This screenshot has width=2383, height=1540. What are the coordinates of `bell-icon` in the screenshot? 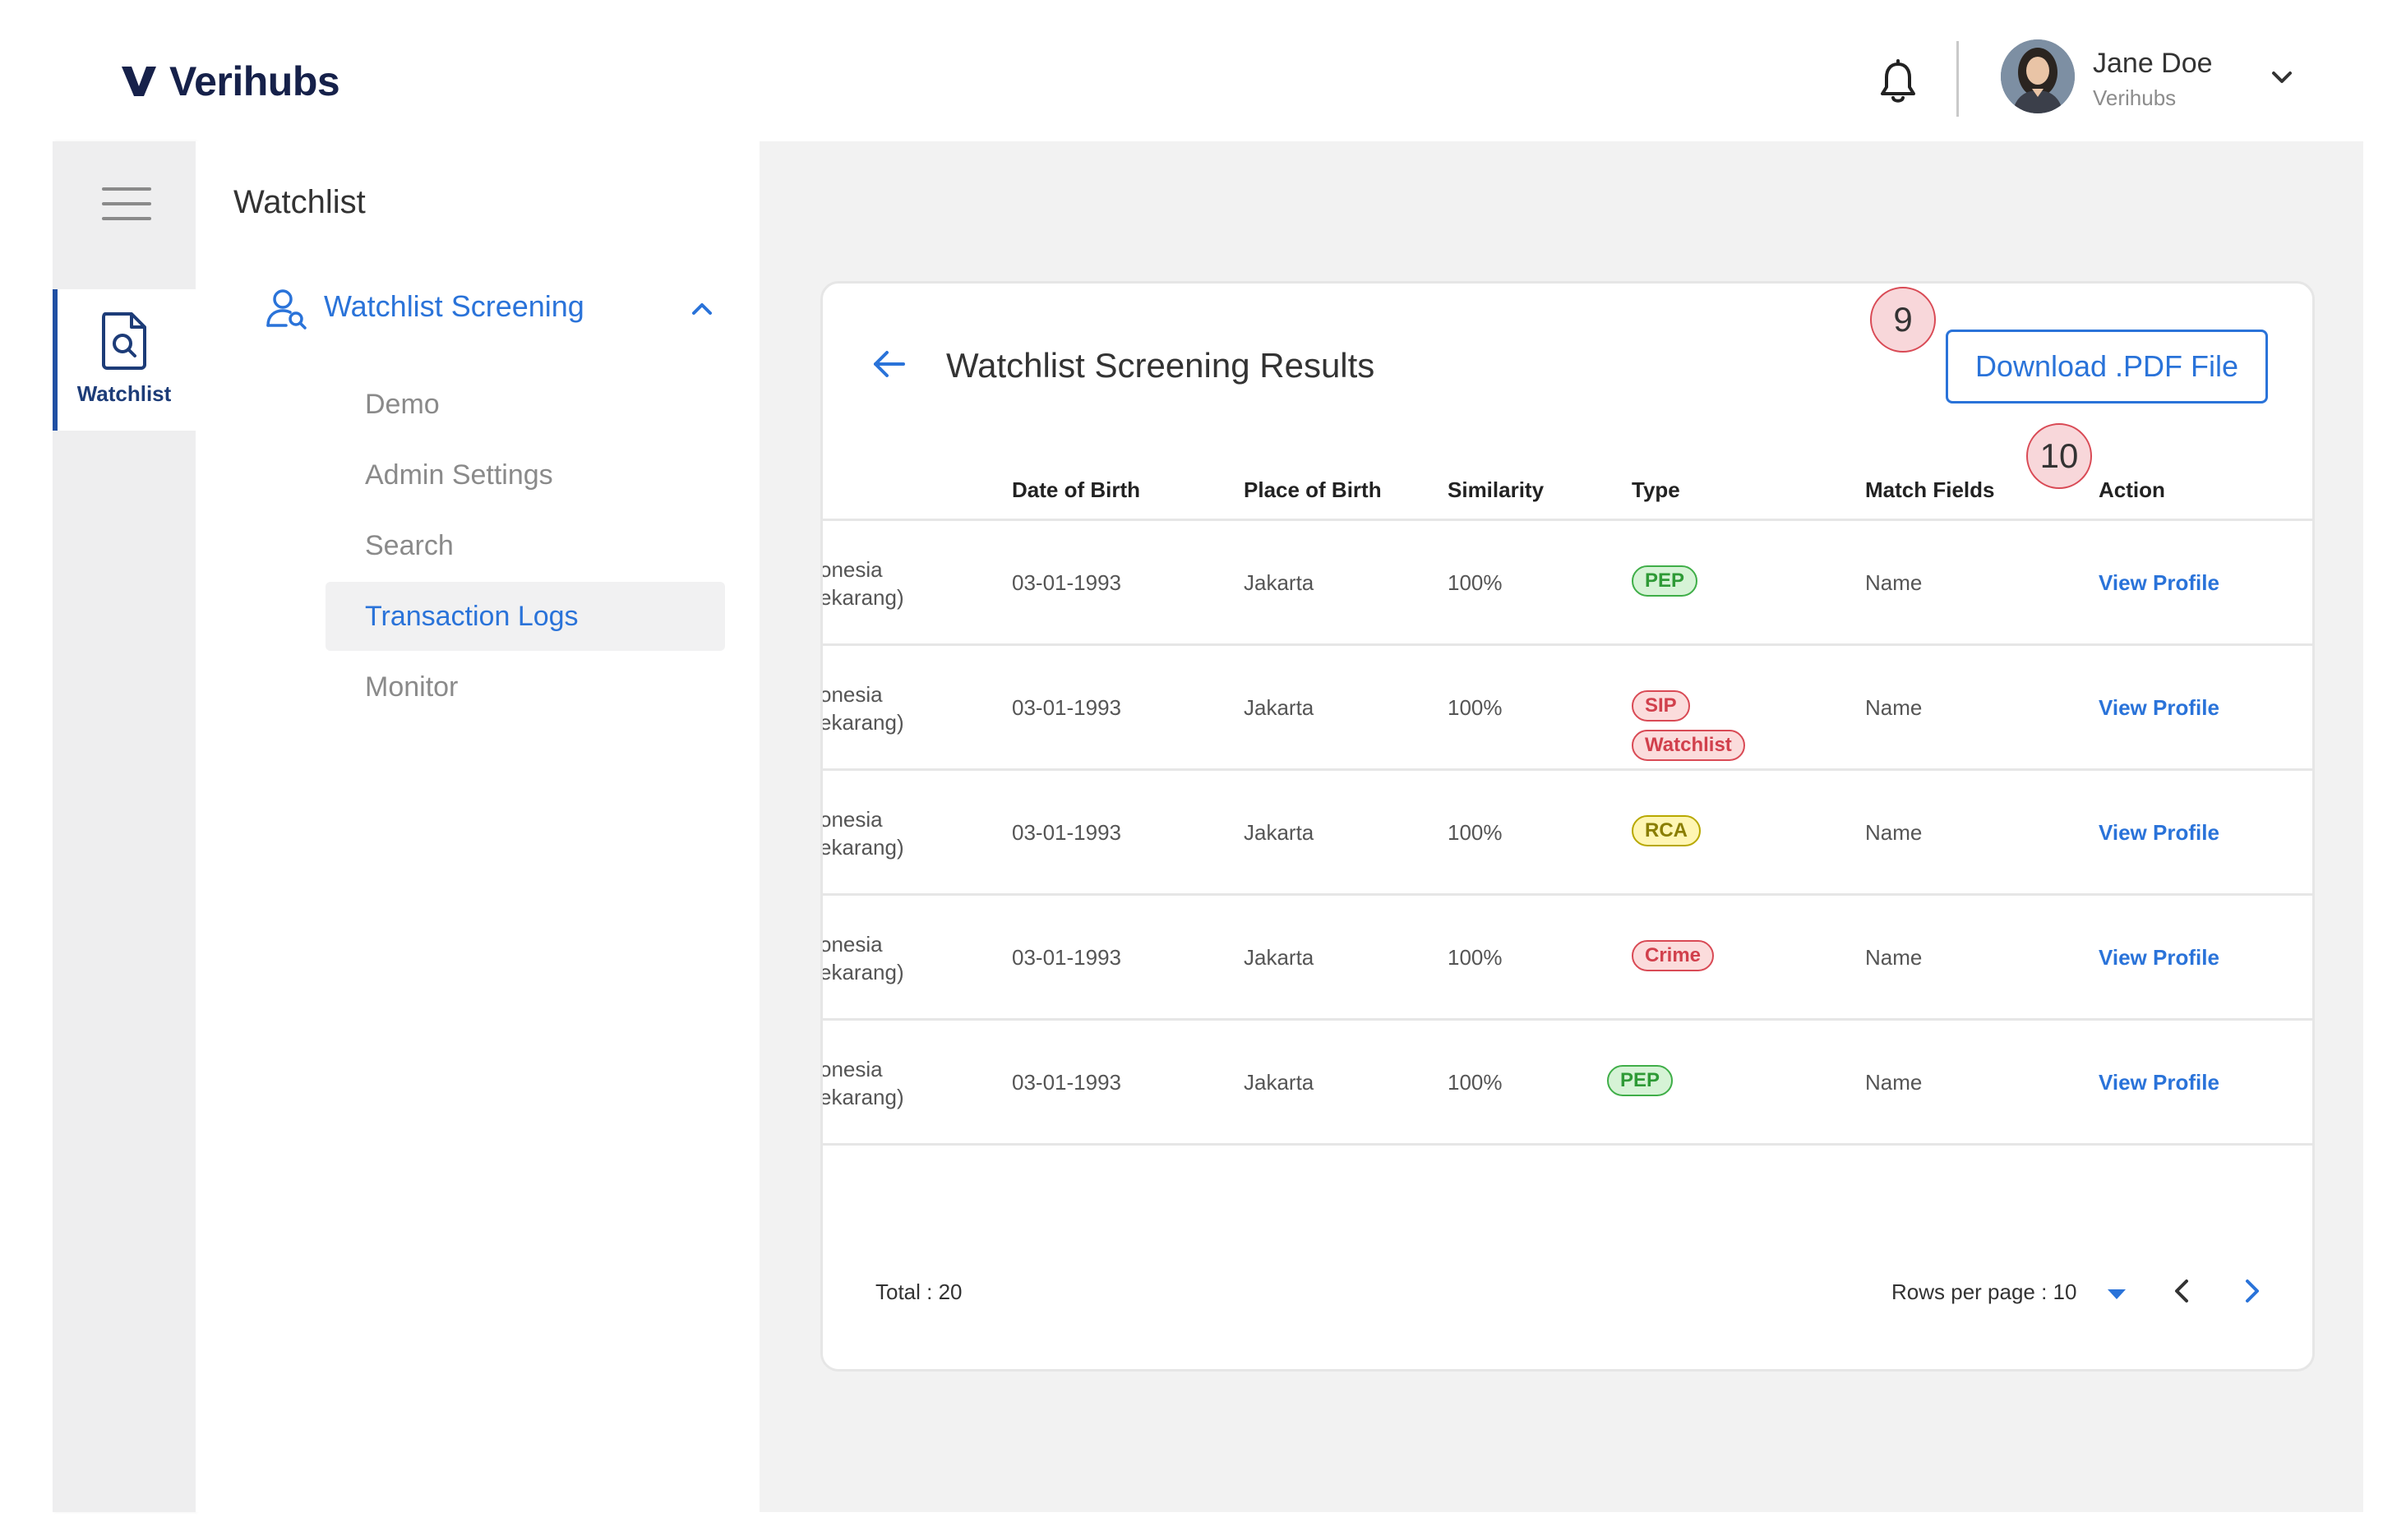 It's located at (1898, 82).